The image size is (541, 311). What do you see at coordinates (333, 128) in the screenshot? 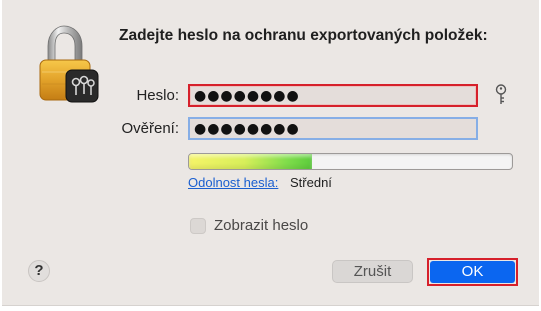
I see `verify-password-field: ●●●●●●●●` at bounding box center [333, 128].